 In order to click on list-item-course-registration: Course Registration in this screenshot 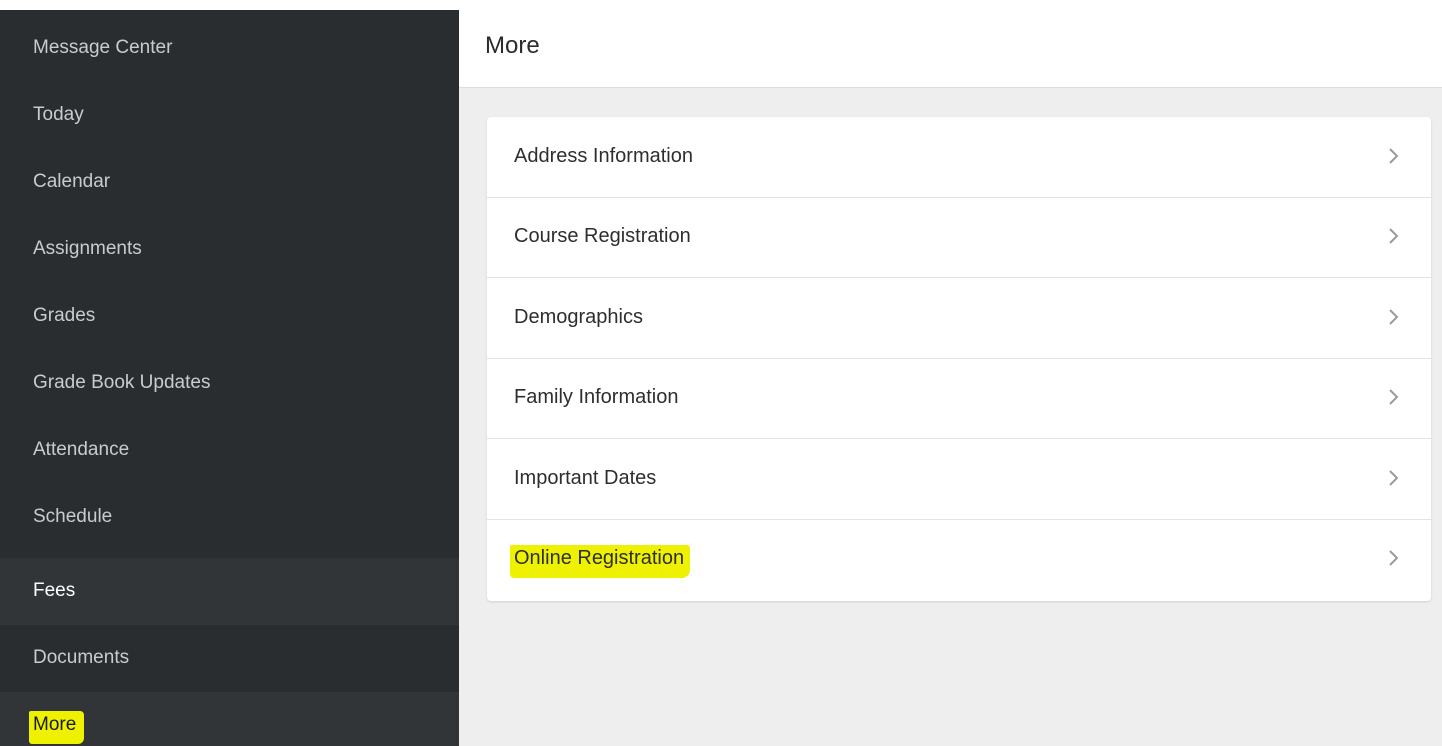, I will do `click(959, 237)`.